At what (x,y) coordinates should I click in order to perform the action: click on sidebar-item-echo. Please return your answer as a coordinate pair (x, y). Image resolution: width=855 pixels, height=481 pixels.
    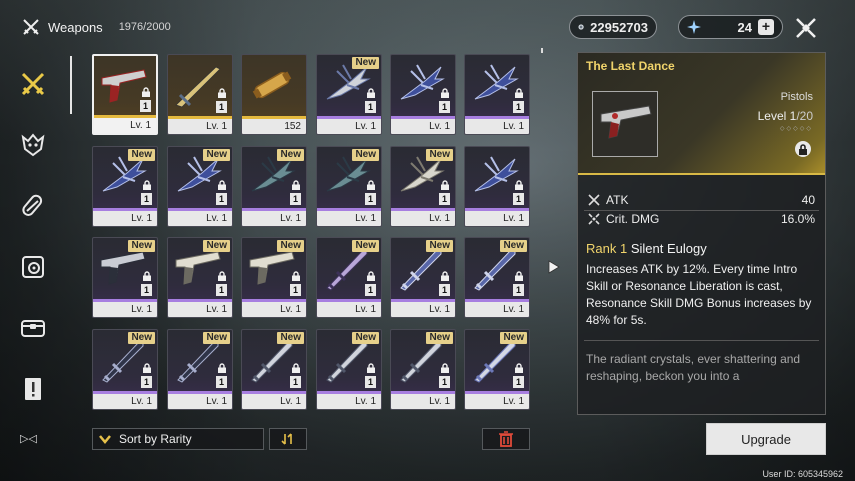
    Looking at the image, I should click on (33, 145).